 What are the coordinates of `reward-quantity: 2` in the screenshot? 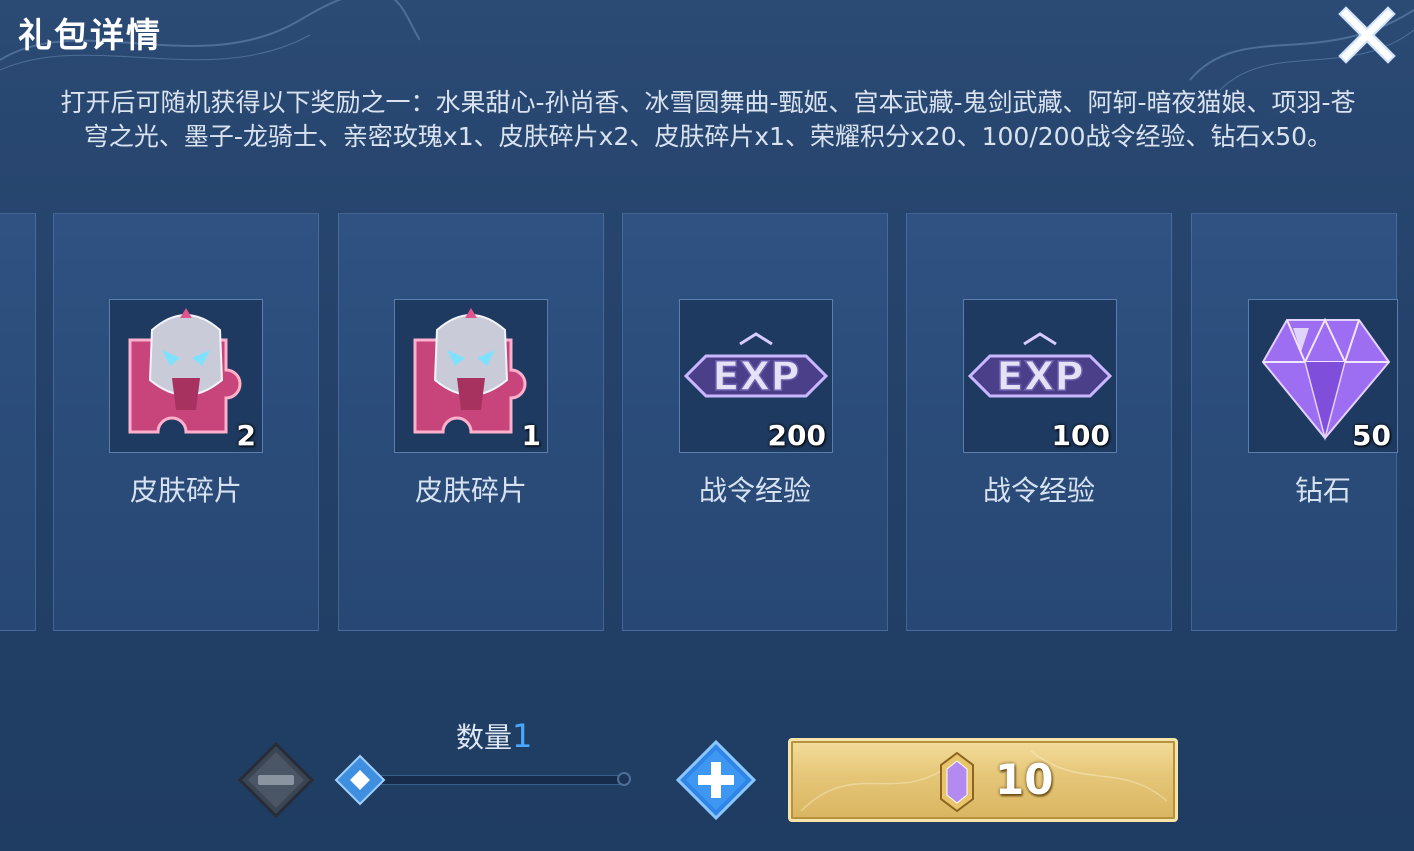 It's located at (246, 435).